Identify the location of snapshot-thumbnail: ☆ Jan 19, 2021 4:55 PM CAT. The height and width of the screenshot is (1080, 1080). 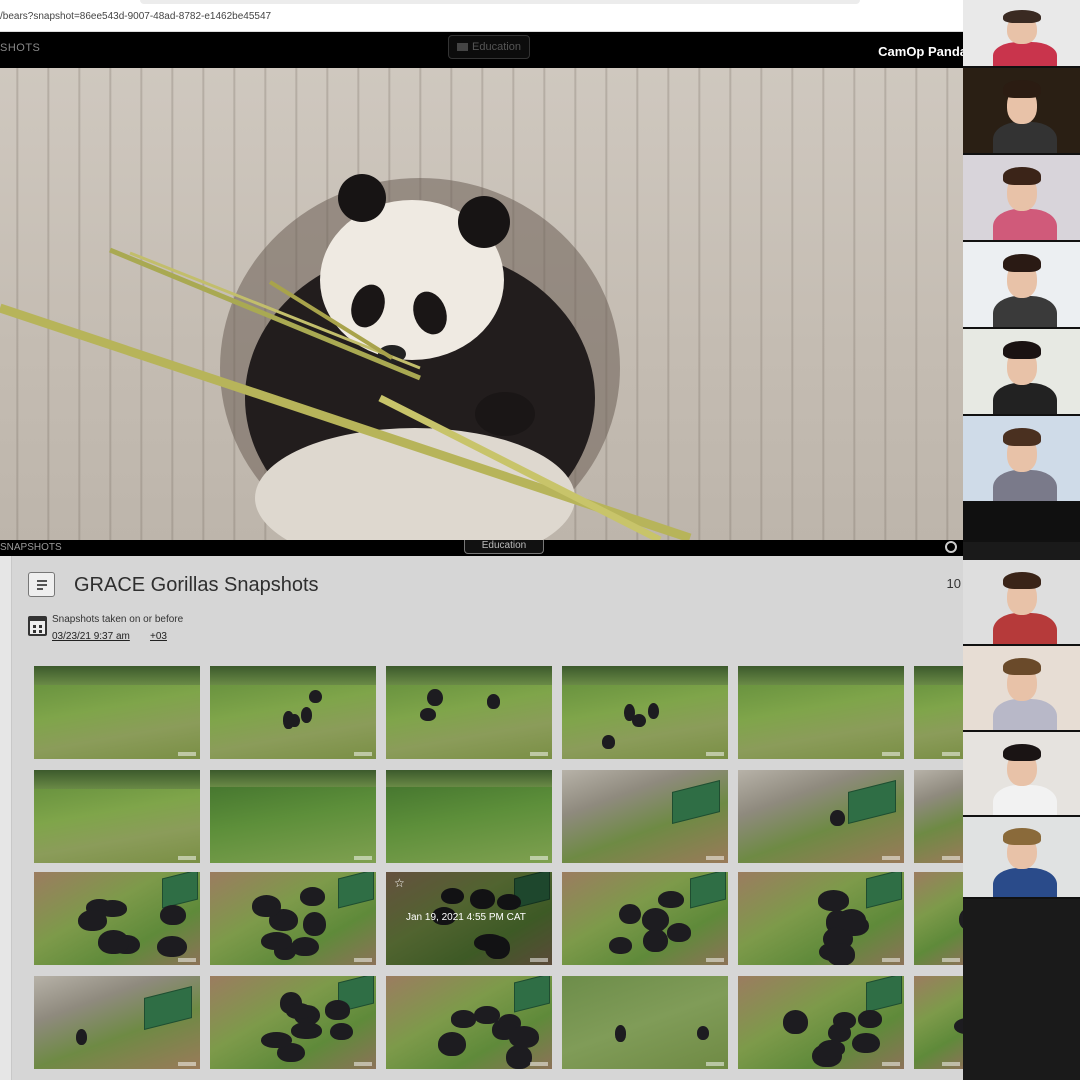
(469, 918).